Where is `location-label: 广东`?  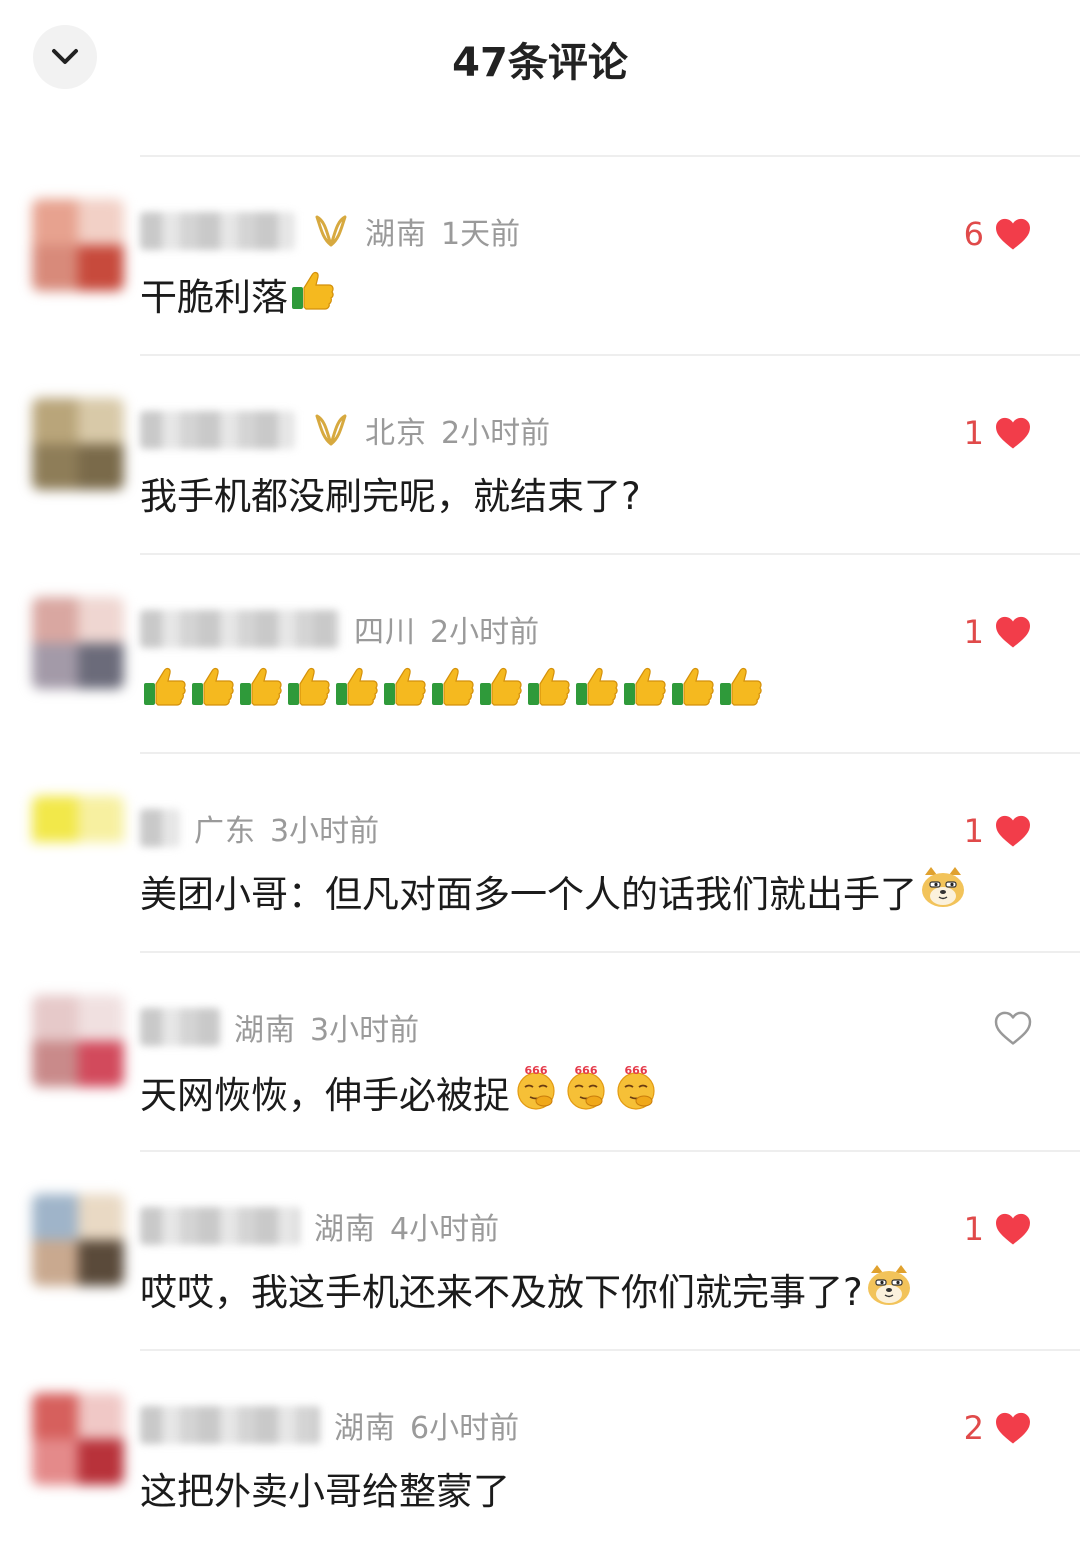 location-label: 广东 is located at coordinates (225, 831).